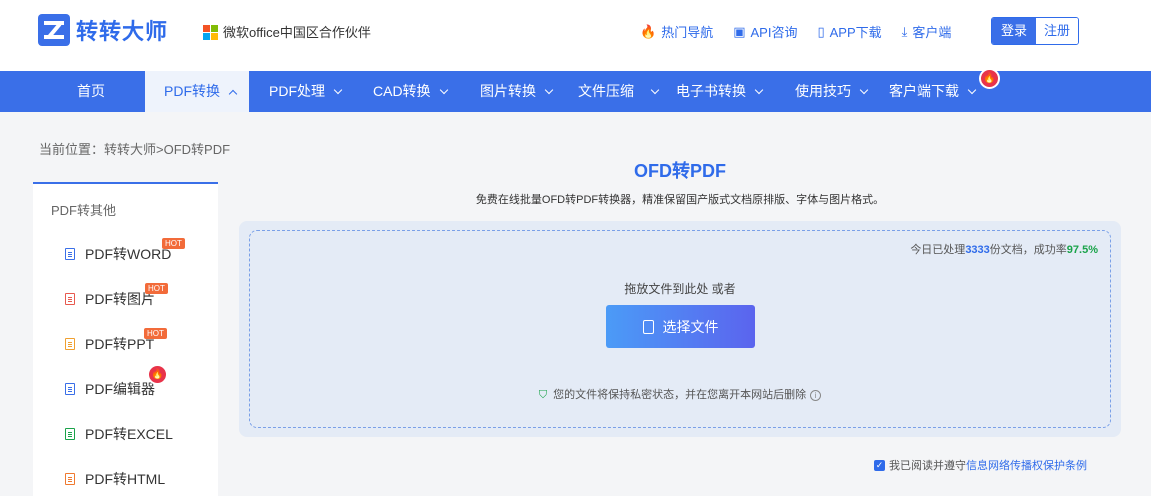 The width and height of the screenshot is (1151, 496). Describe the element at coordinates (1082, 250) in the screenshot. I see `success-rate: 97.5%` at that location.